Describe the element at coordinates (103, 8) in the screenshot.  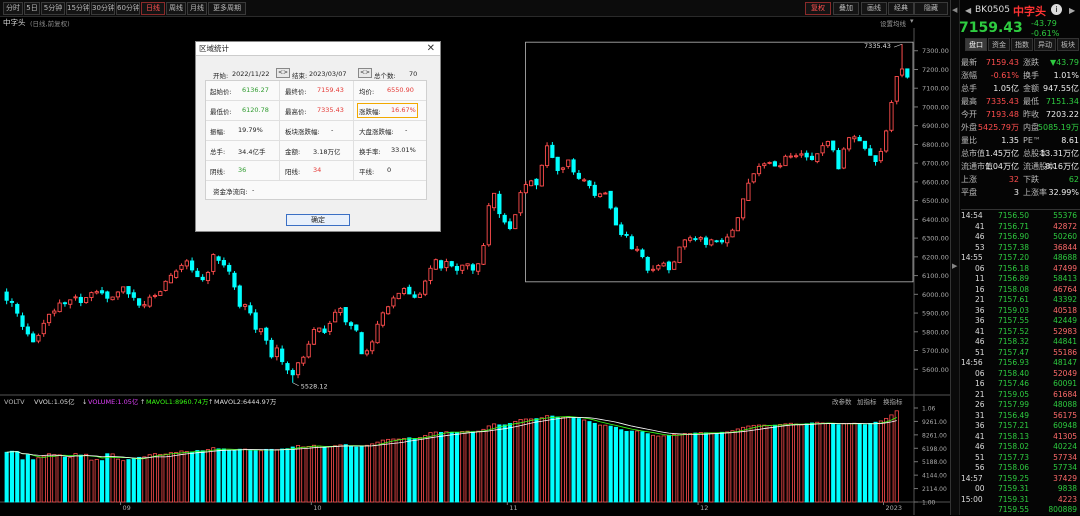
I see `period-button-4: 30分钟` at that location.